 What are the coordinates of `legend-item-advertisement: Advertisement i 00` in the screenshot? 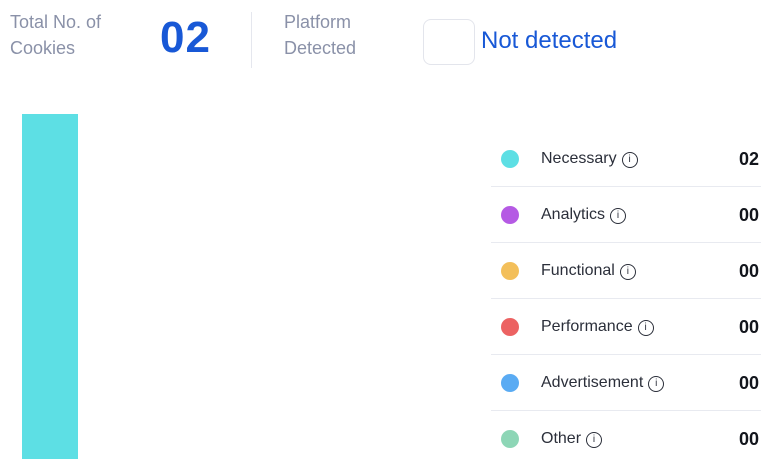 It's located at (626, 383).